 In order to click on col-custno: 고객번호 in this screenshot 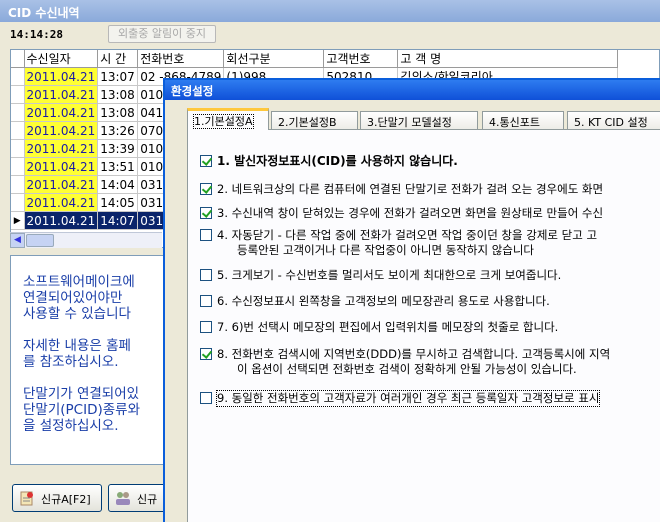, I will do `click(361, 59)`.